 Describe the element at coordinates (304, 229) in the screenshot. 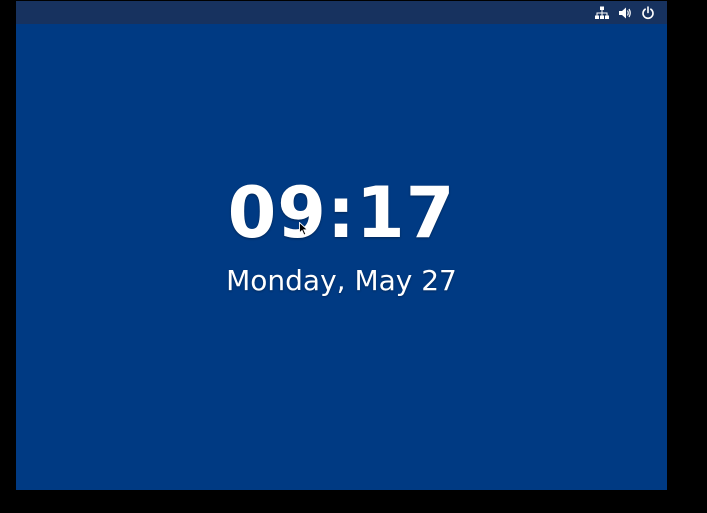

I see `mouse-cursor-icon` at that location.